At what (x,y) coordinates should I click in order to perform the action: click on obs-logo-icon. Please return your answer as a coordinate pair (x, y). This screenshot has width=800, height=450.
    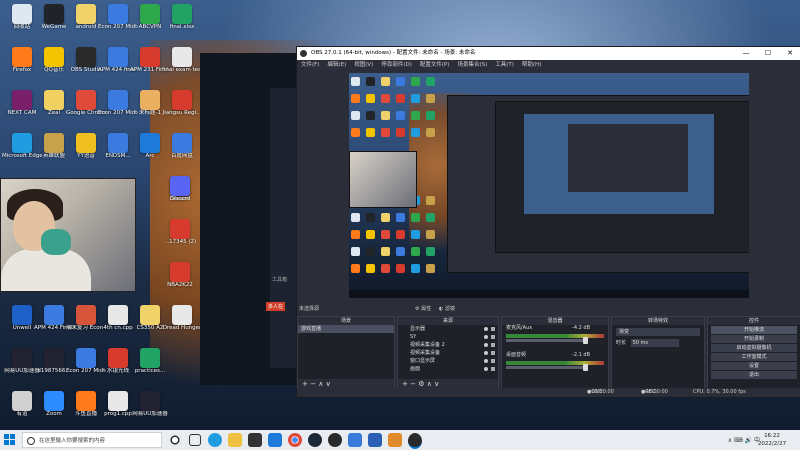
    Looking at the image, I should click on (303, 53).